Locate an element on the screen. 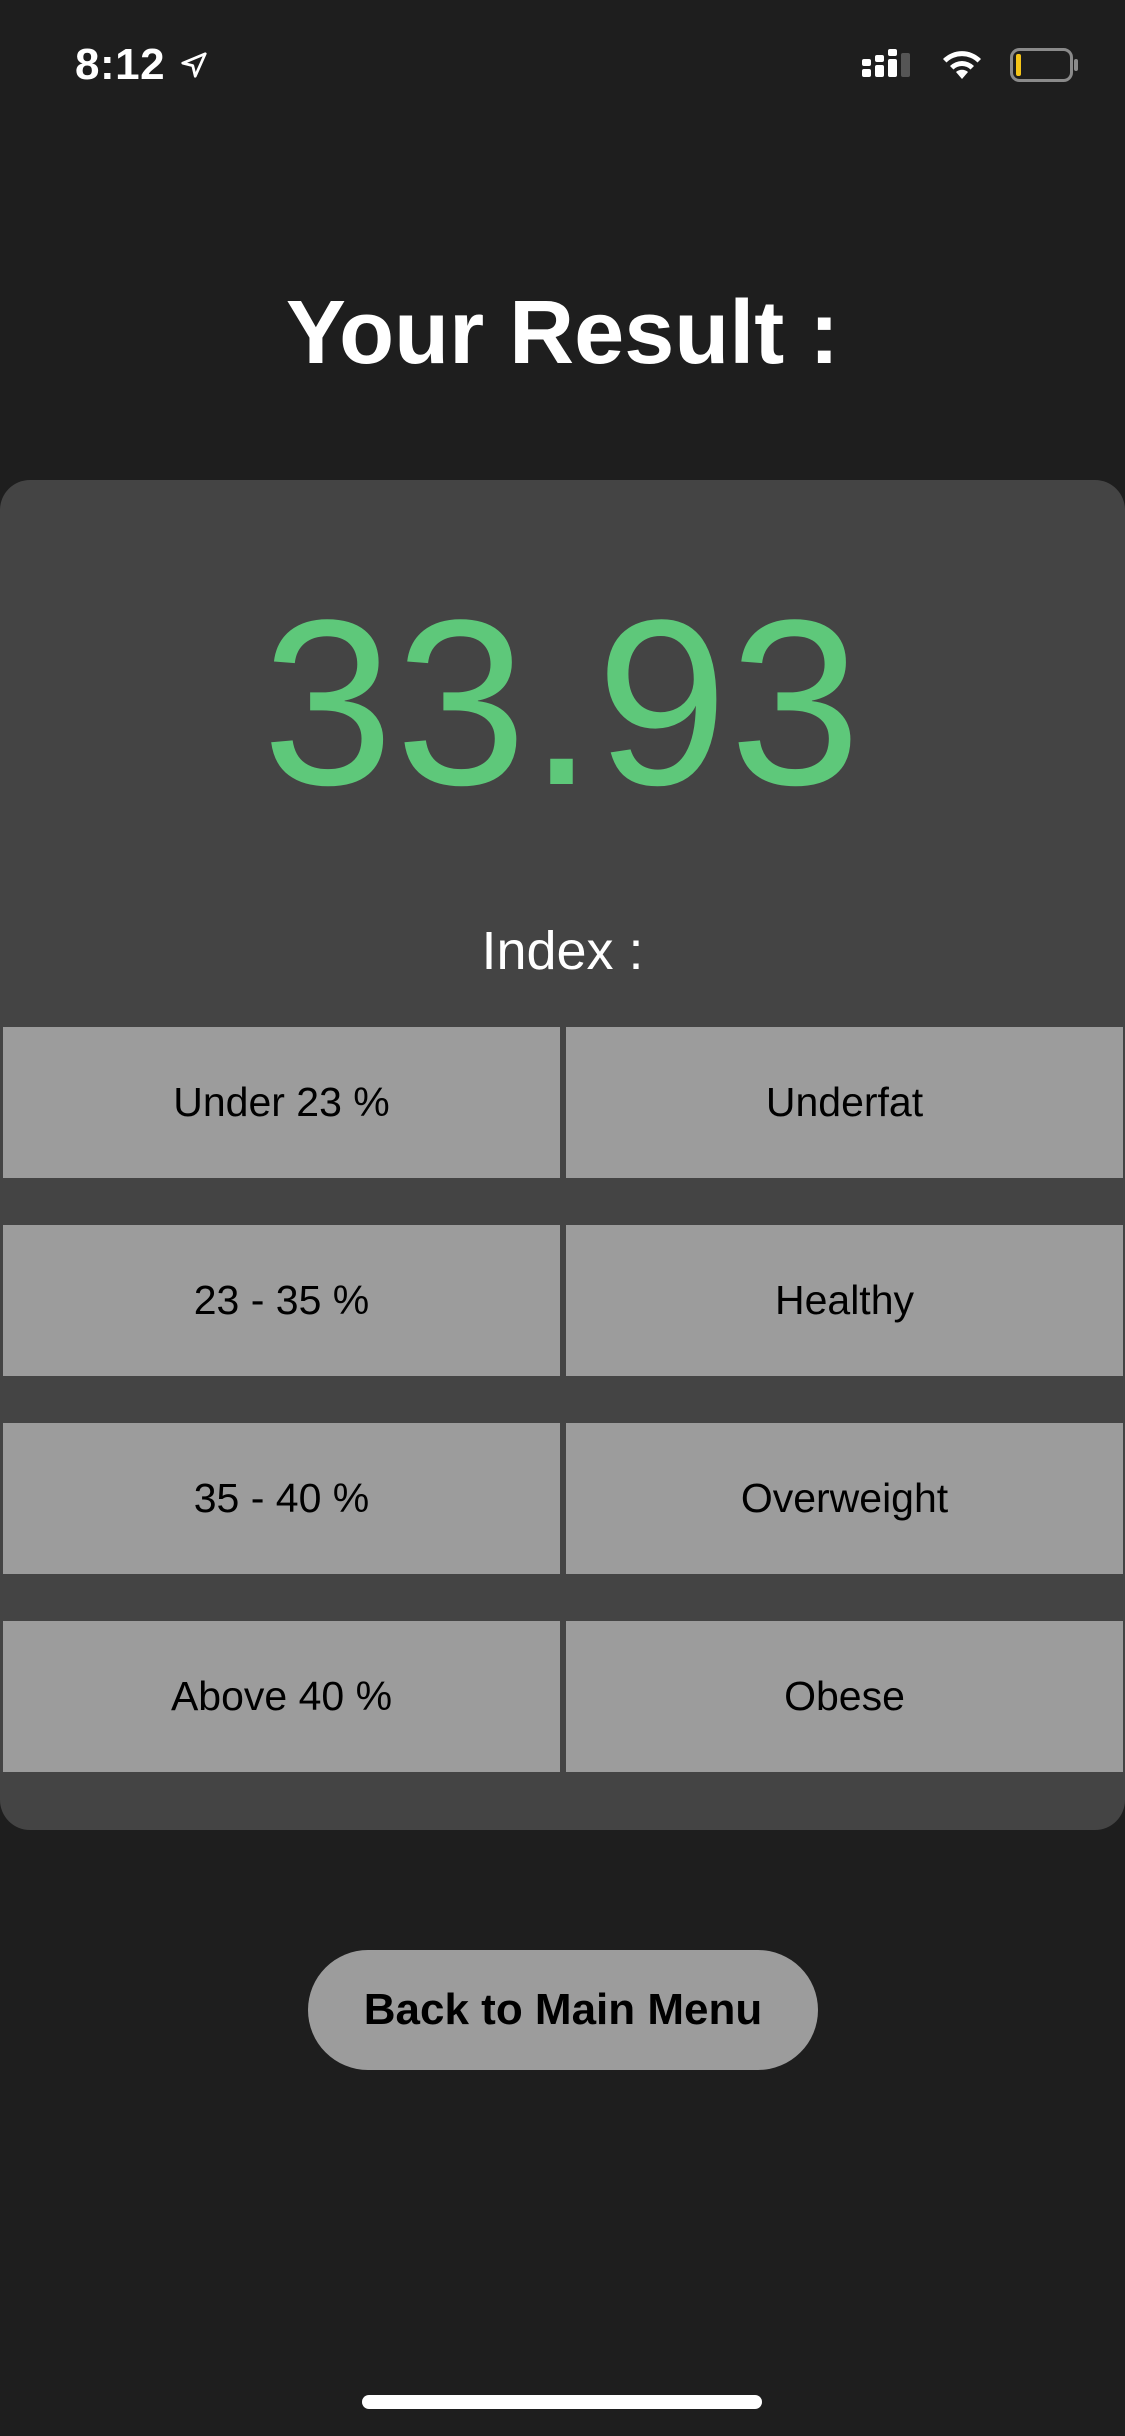 The width and height of the screenshot is (1125, 2436). index-category-cell: Underfat is located at coordinates (844, 1102).